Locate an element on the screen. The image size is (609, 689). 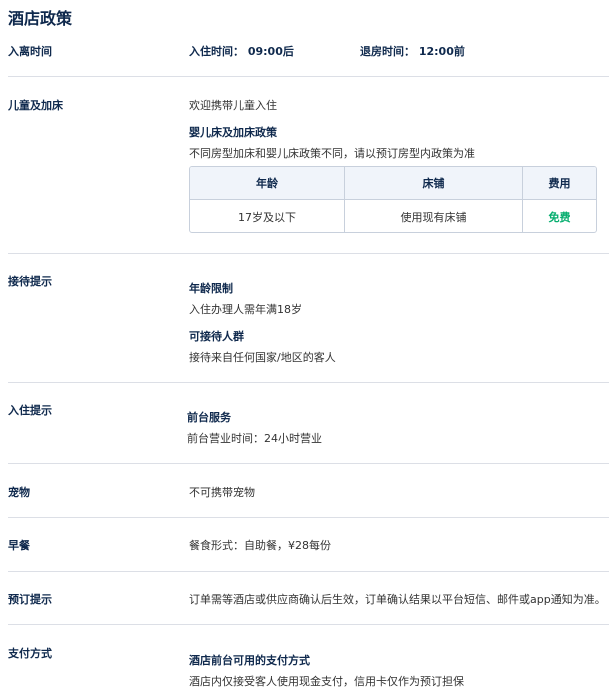
guests-text: 接待来自任何国家/地区的客人 is located at coordinates (262, 357).